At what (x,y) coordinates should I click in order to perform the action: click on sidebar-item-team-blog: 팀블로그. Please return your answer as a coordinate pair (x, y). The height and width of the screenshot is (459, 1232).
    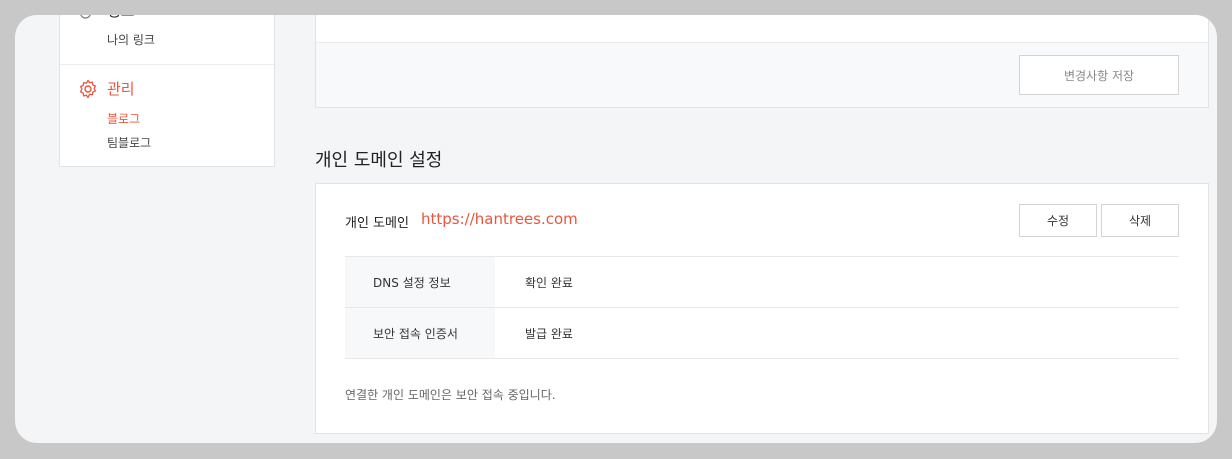
    Looking at the image, I should click on (129, 142).